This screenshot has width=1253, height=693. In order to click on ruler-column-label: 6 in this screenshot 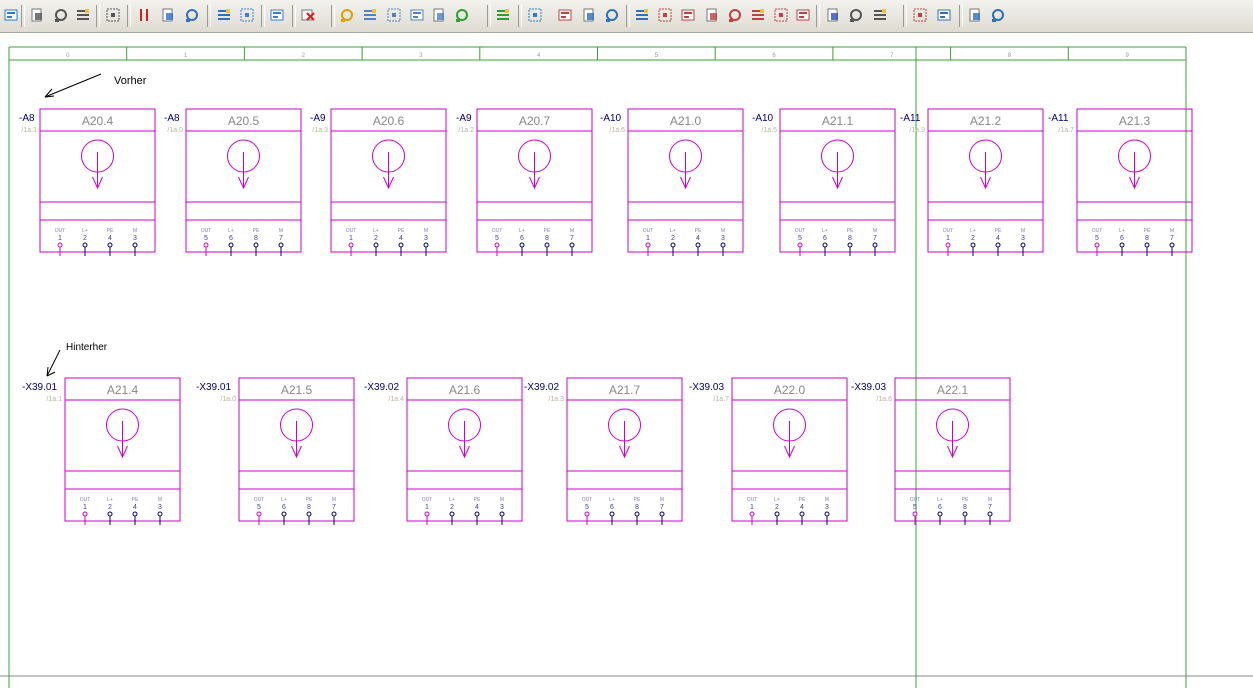, I will do `click(774, 56)`.